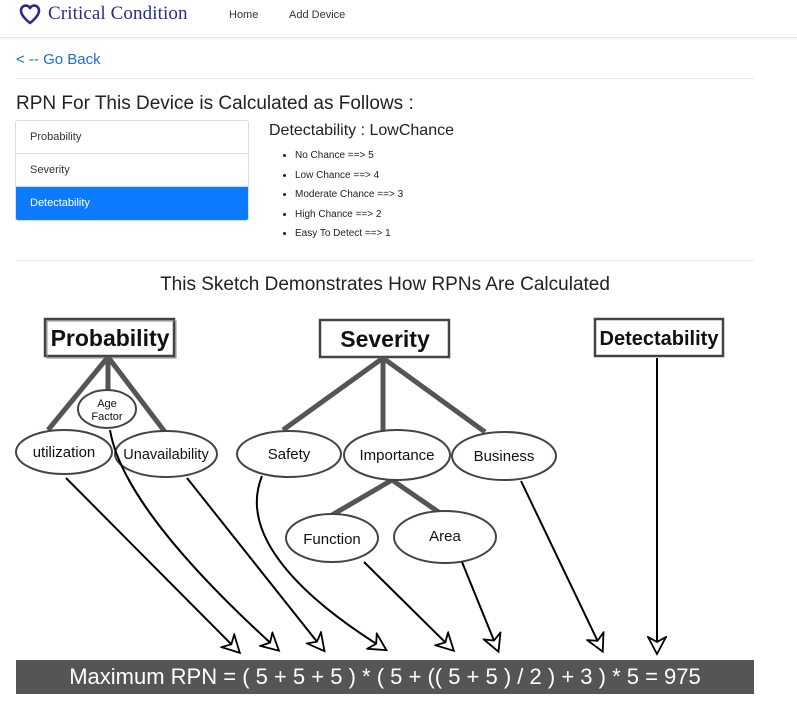 This screenshot has width=797, height=725. I want to click on list-item: Easy To Detect ==> 1, so click(349, 234).